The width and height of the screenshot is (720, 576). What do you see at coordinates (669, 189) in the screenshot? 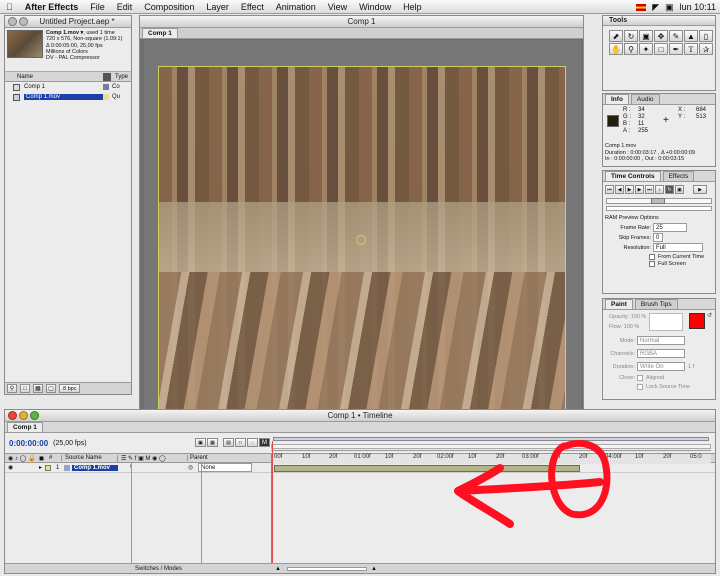
I see `loop-icon: ↻` at bounding box center [669, 189].